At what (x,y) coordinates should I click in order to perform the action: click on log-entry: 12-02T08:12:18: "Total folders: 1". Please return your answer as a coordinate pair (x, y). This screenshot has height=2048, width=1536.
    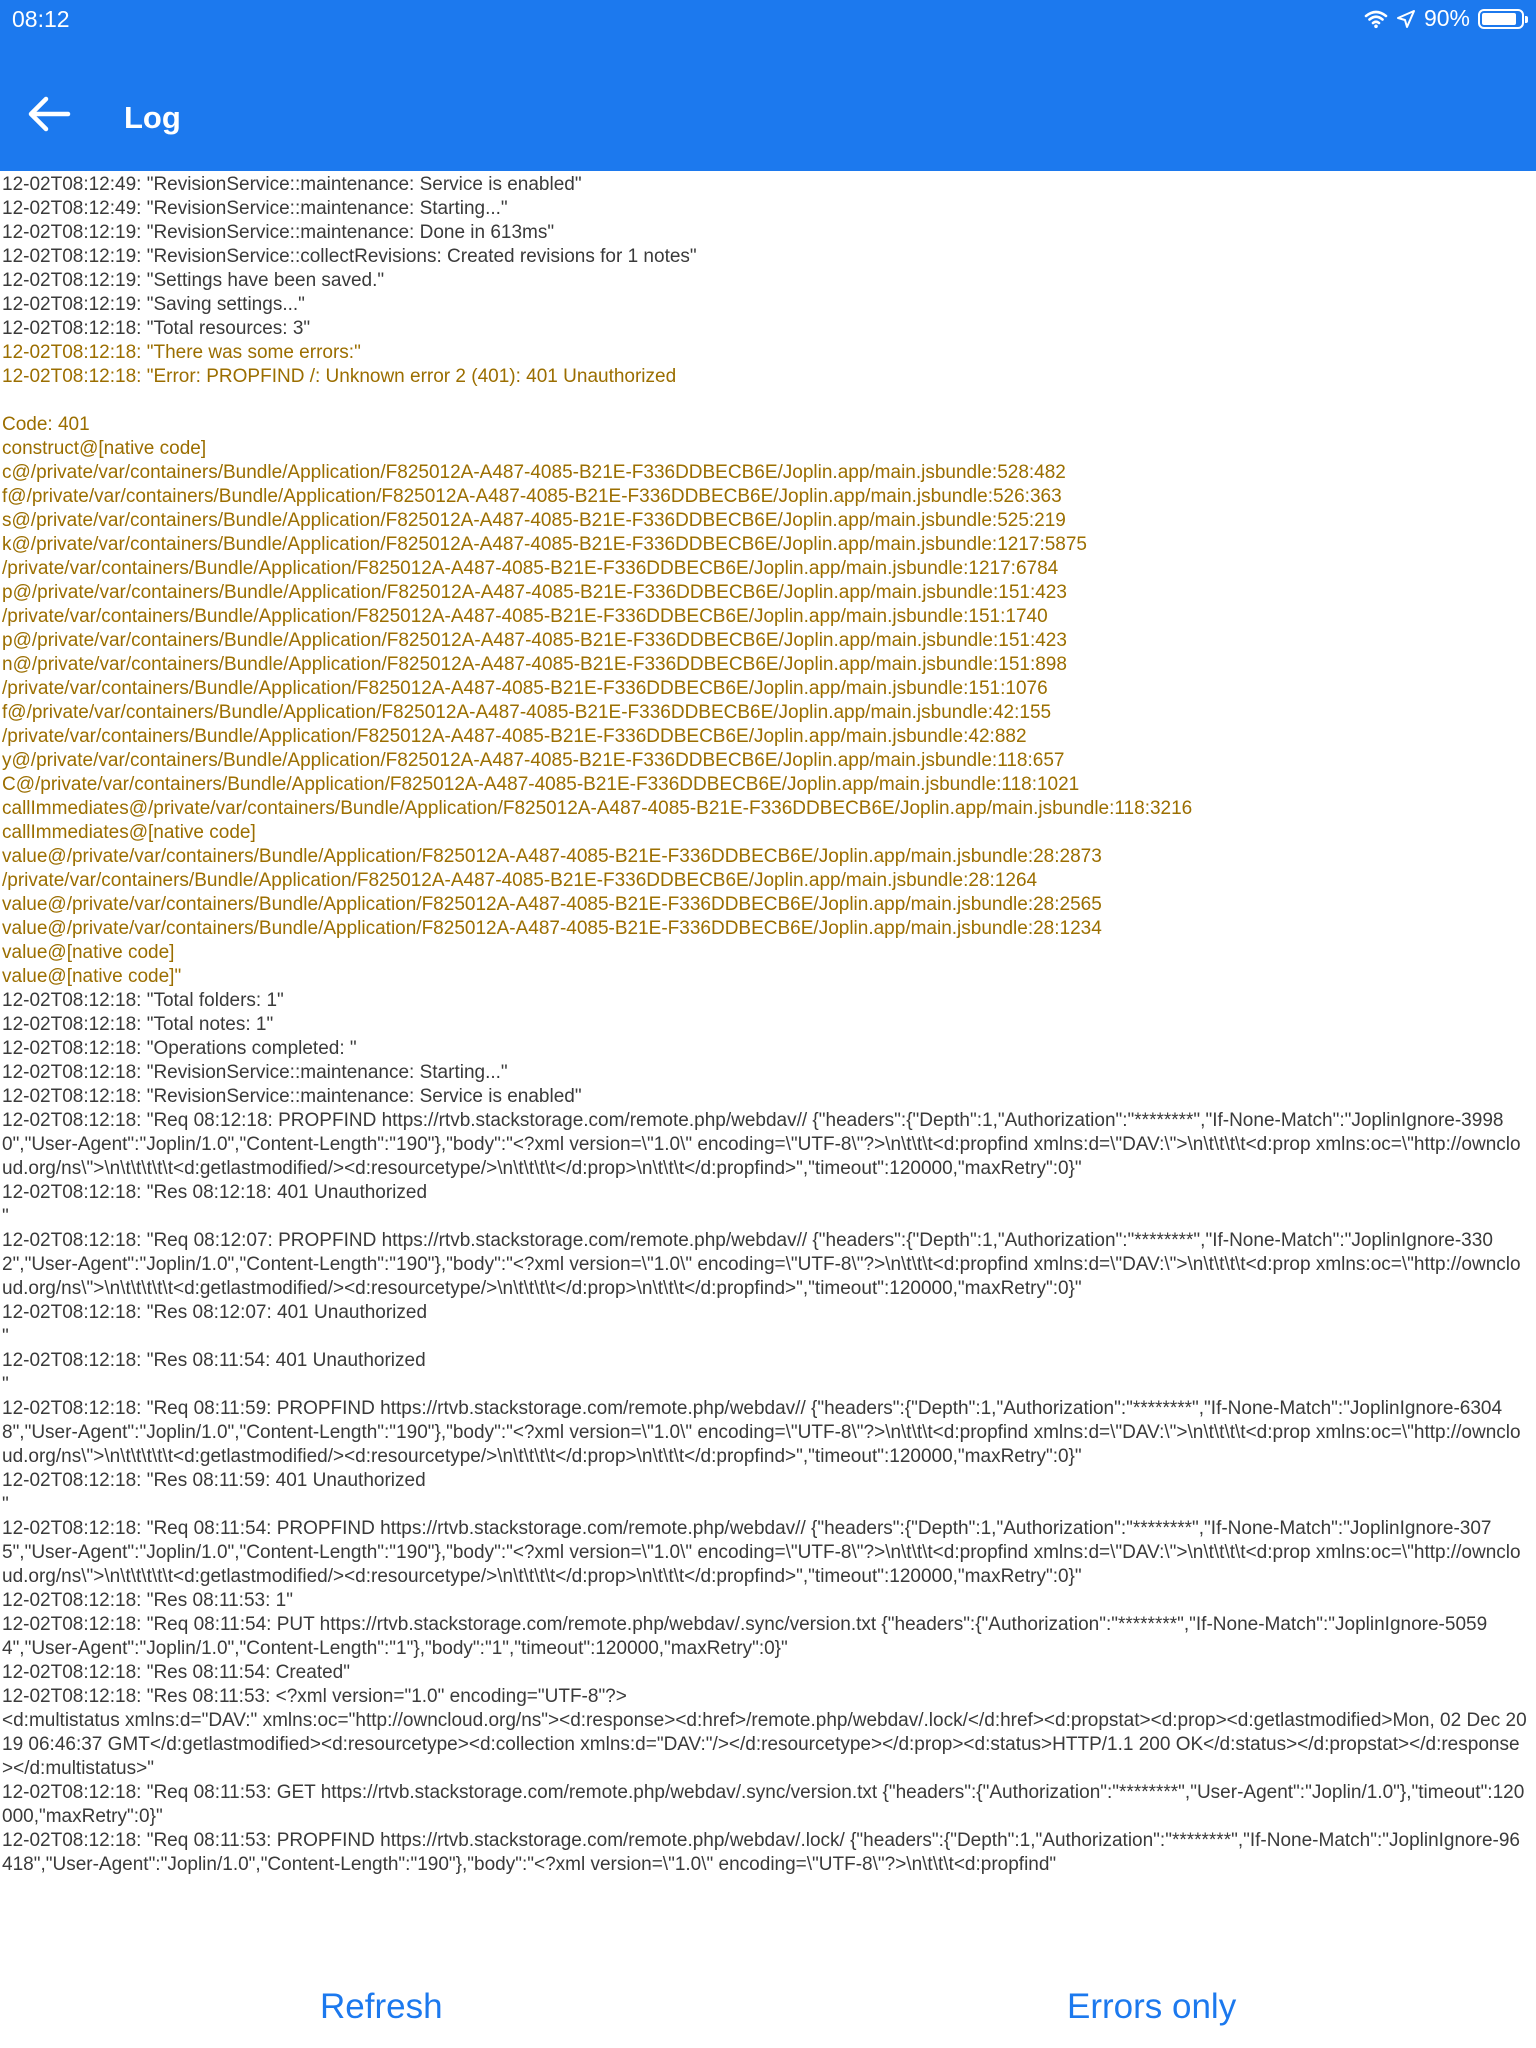
    Looking at the image, I should click on (143, 1000).